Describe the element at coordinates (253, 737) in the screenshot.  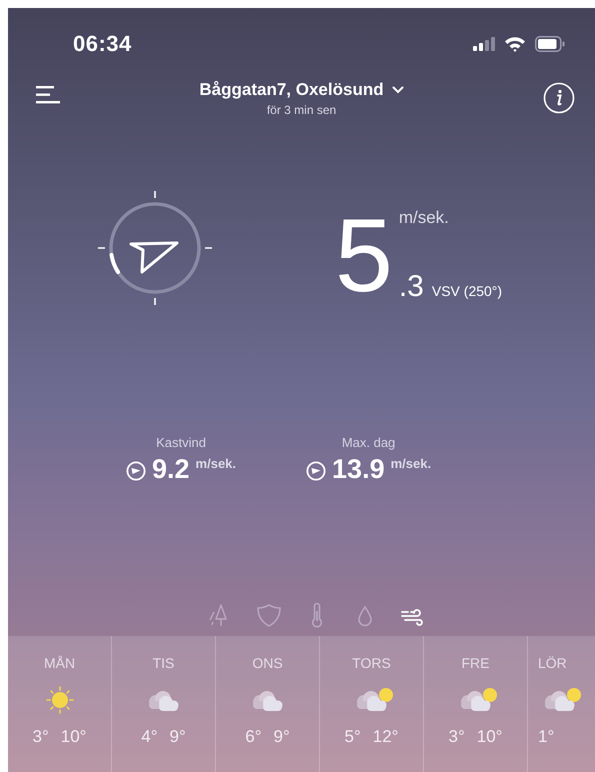
I see `low-temperature: 6°` at that location.